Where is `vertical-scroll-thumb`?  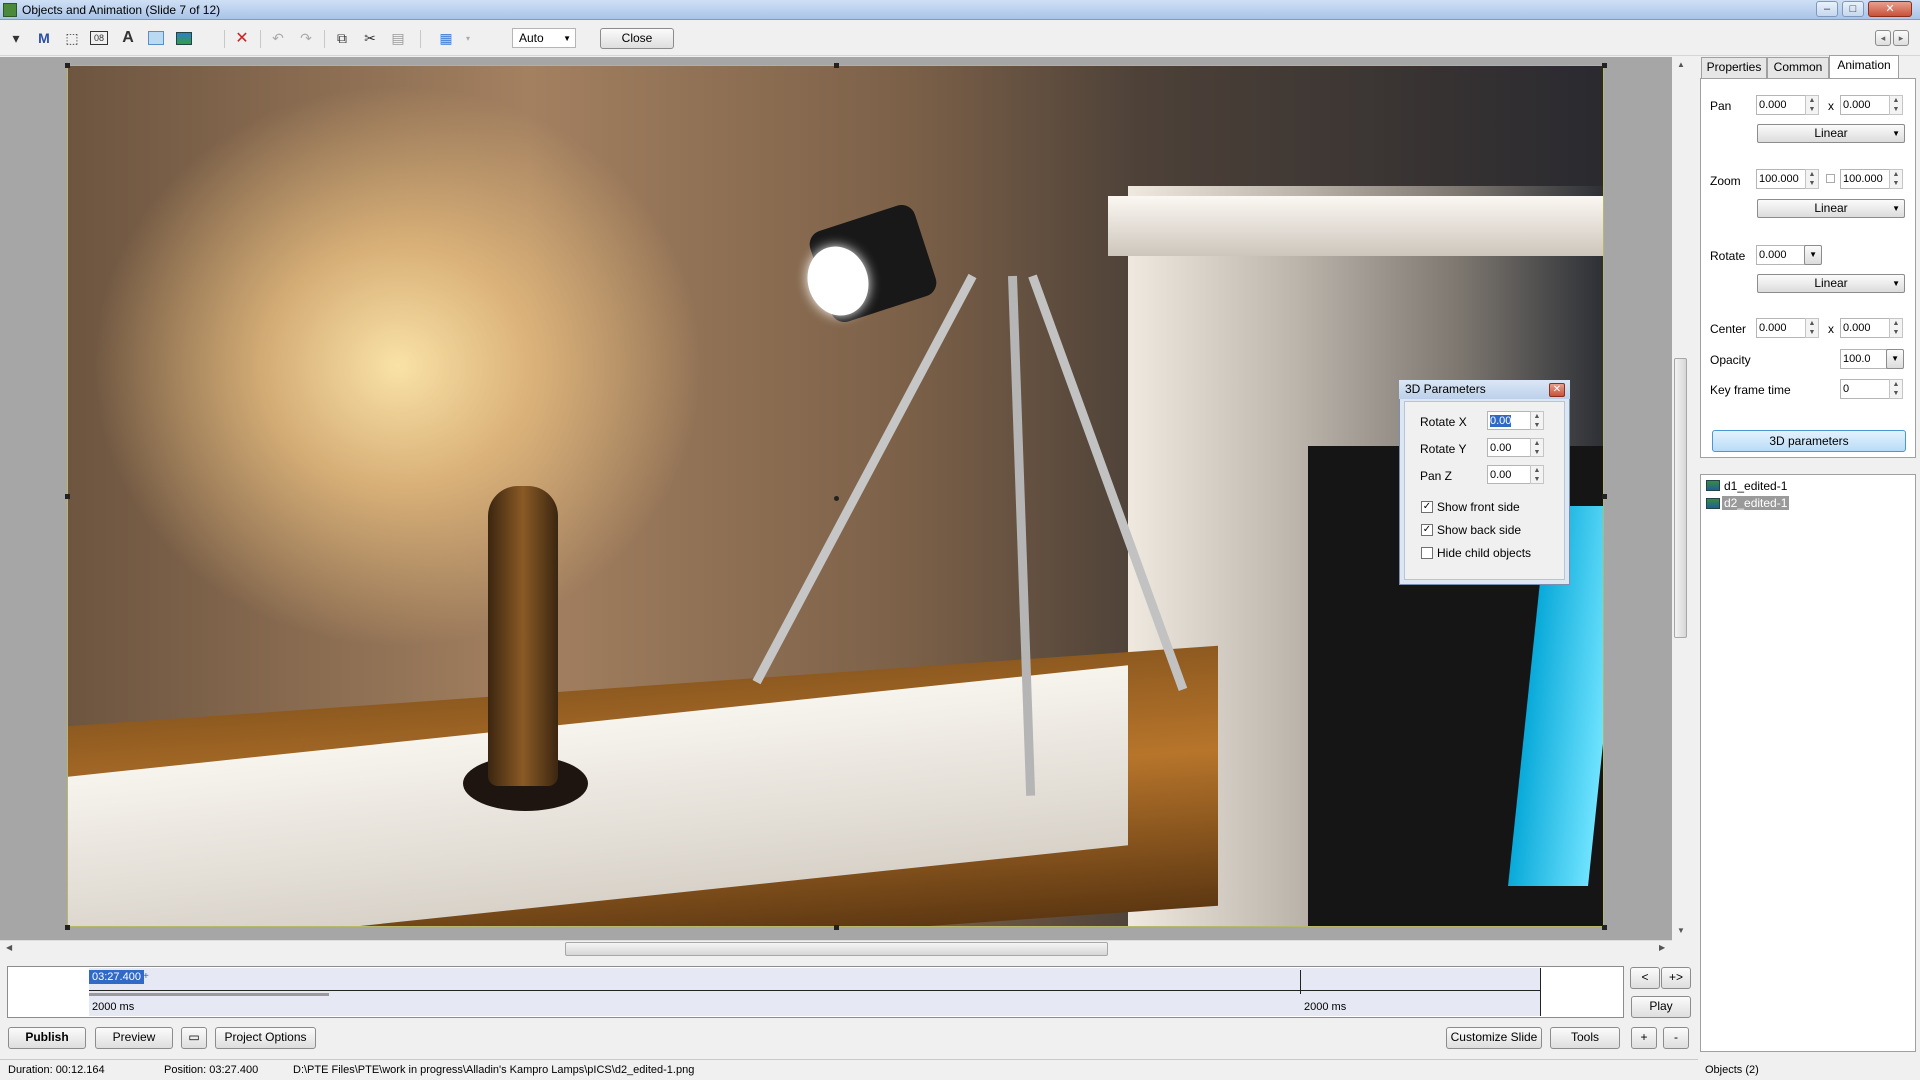
vertical-scroll-thumb is located at coordinates (1680, 498).